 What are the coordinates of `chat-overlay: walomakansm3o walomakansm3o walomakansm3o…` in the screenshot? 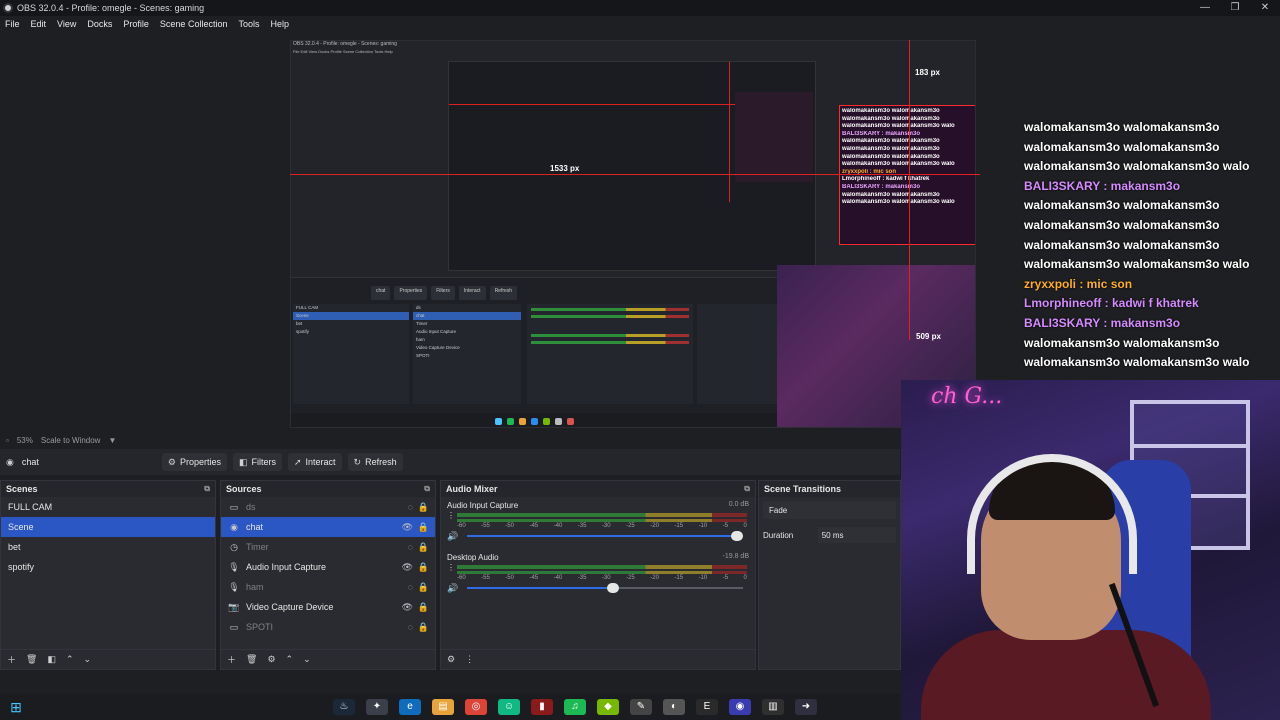 It's located at (1152, 245).